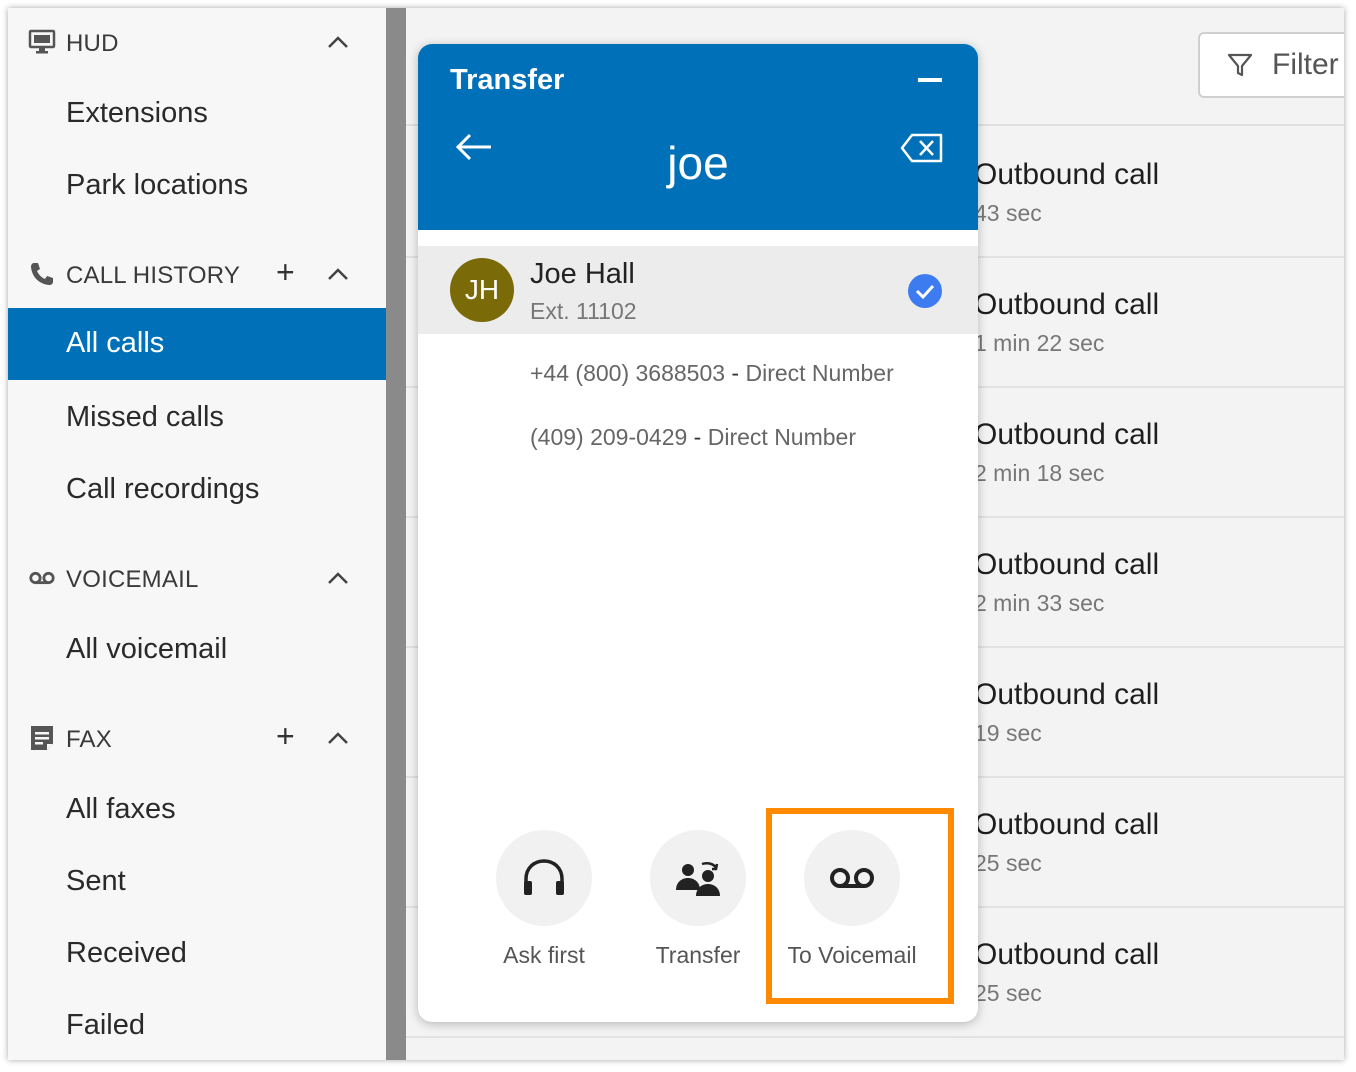 This screenshot has width=1356, height=1072. Describe the element at coordinates (197, 882) in the screenshot. I see `sidebar-item-sent: Sent` at that location.